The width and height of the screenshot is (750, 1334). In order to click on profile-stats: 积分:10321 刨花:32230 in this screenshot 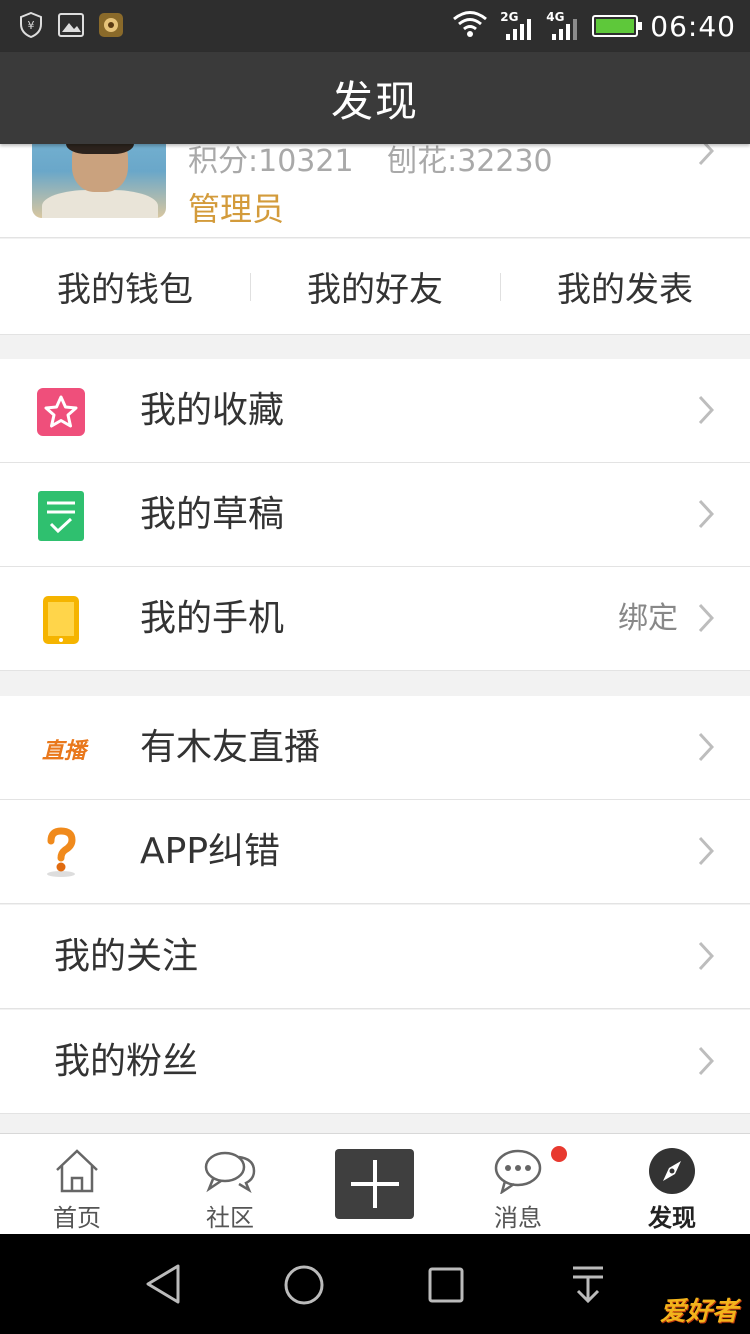, I will do `click(382, 162)`.